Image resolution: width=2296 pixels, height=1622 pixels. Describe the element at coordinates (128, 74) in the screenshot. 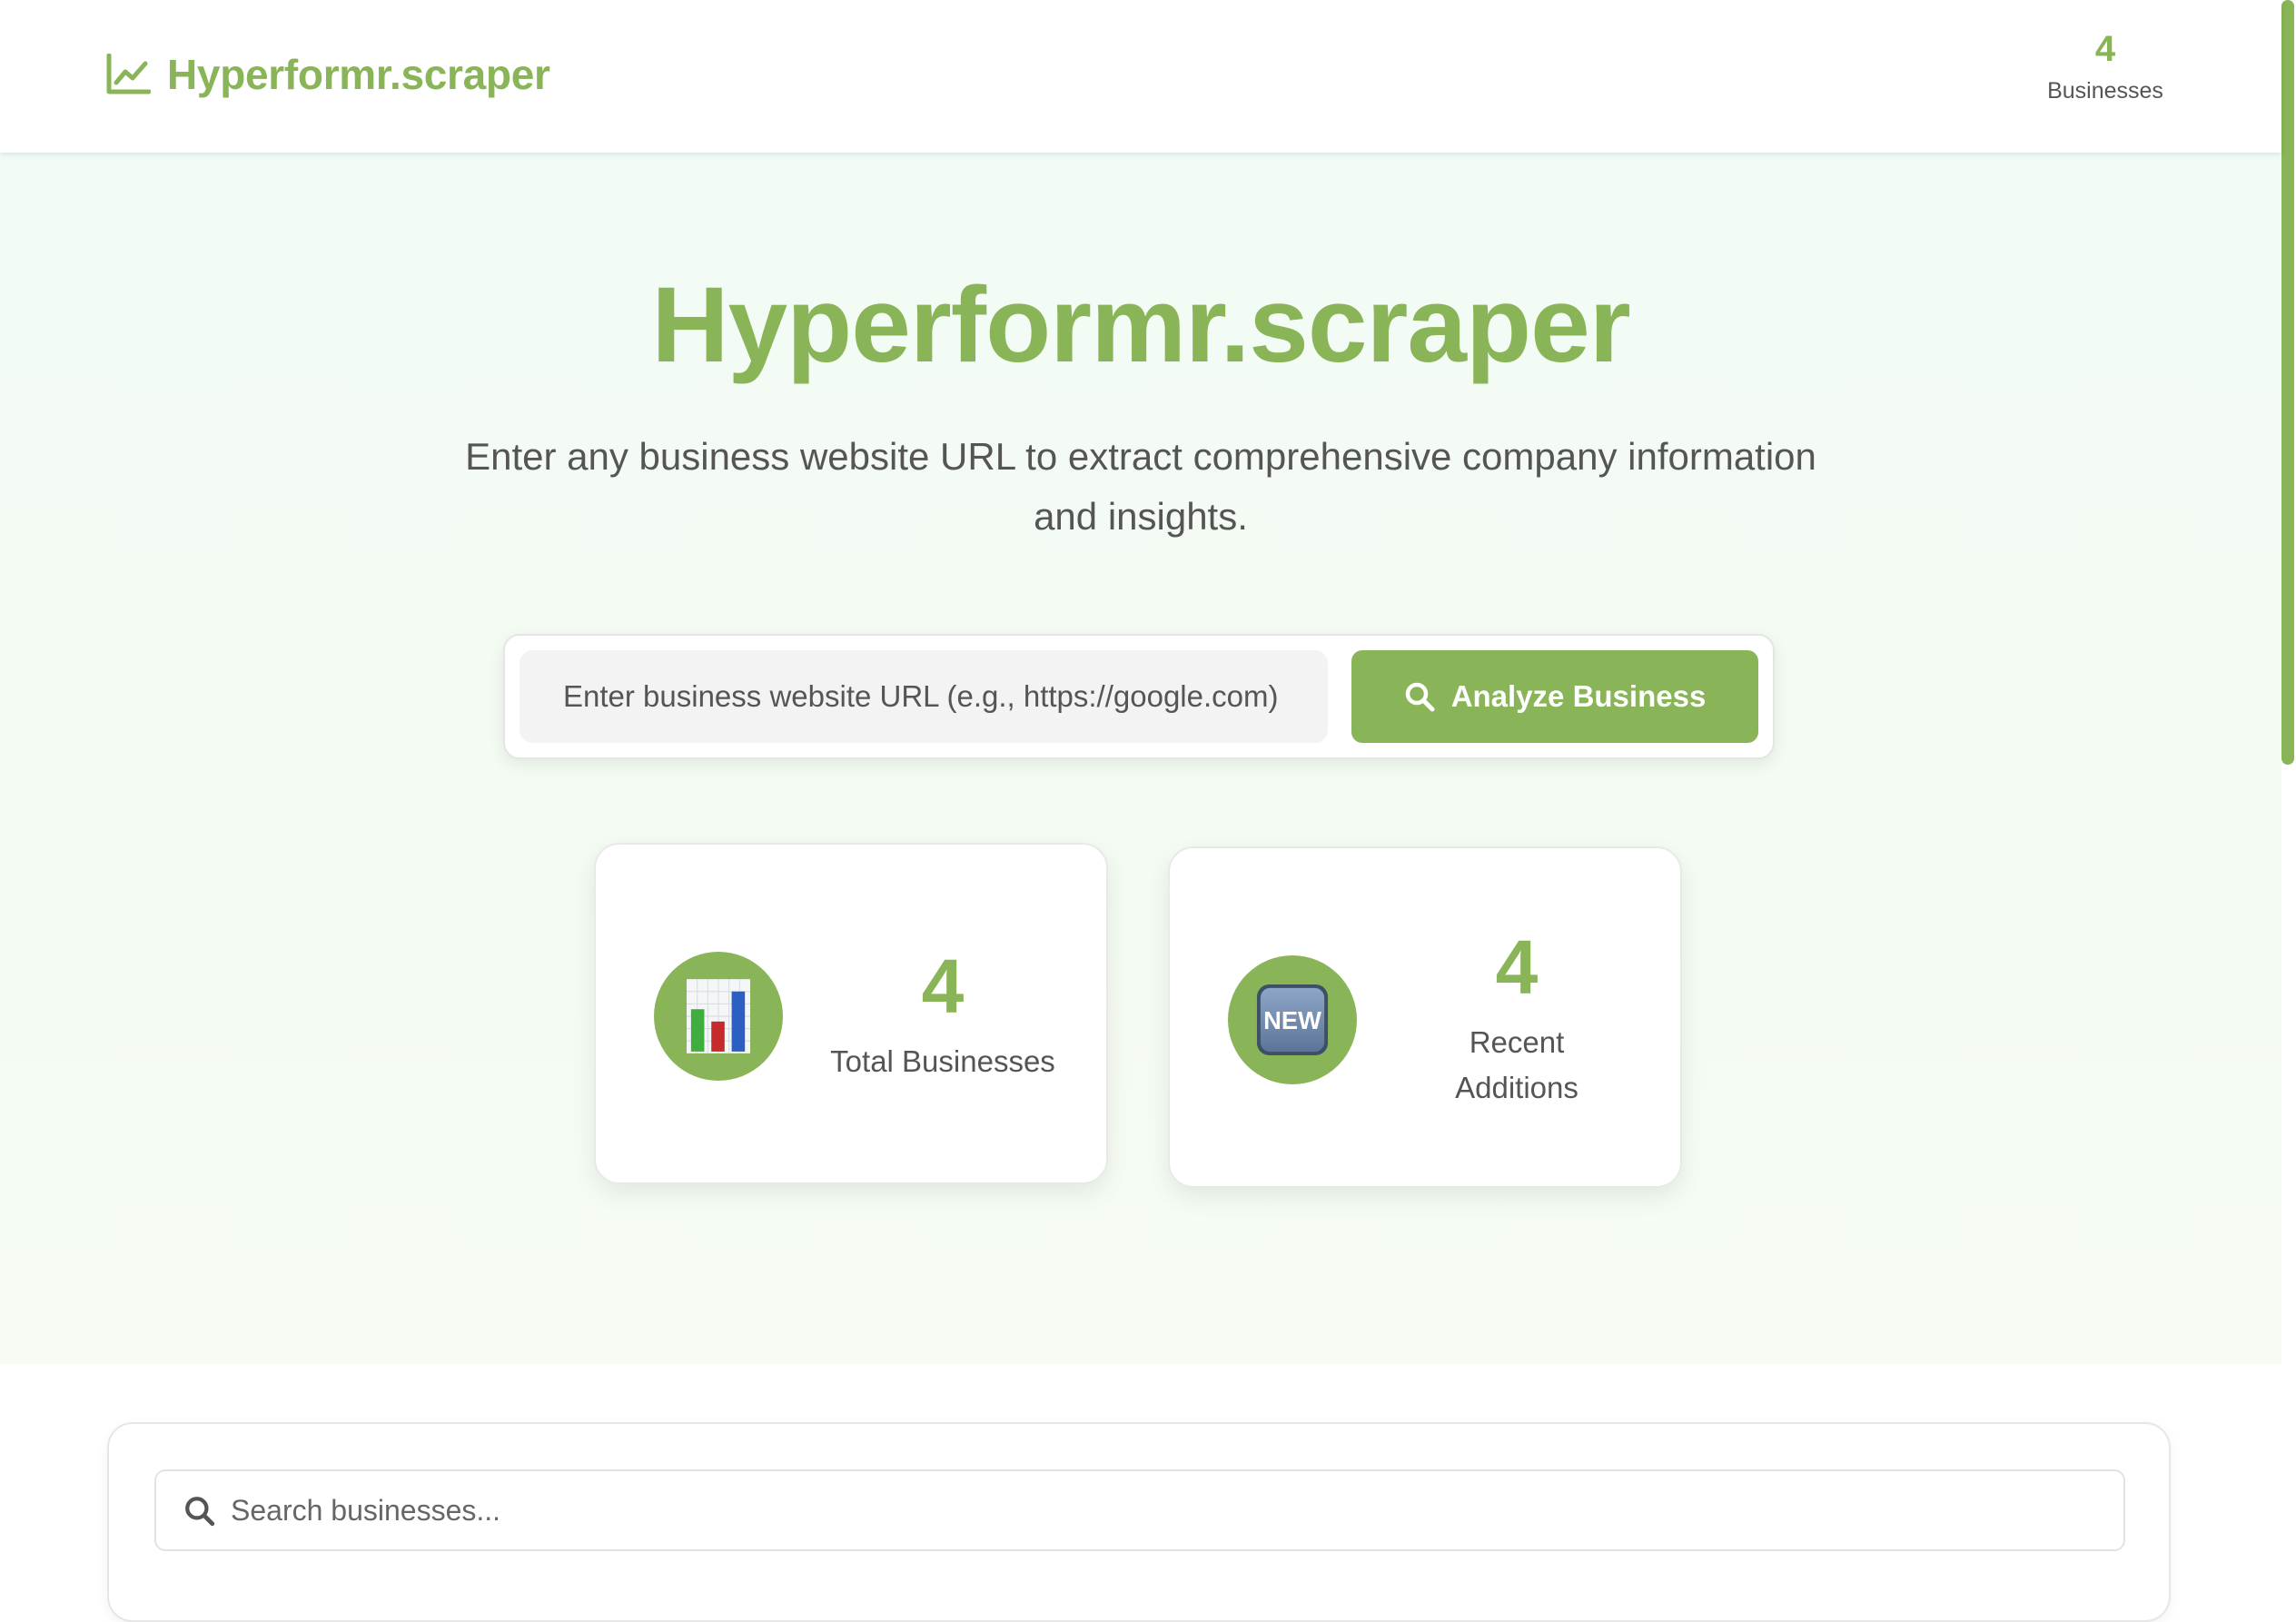

I see `chart-line-icon` at that location.